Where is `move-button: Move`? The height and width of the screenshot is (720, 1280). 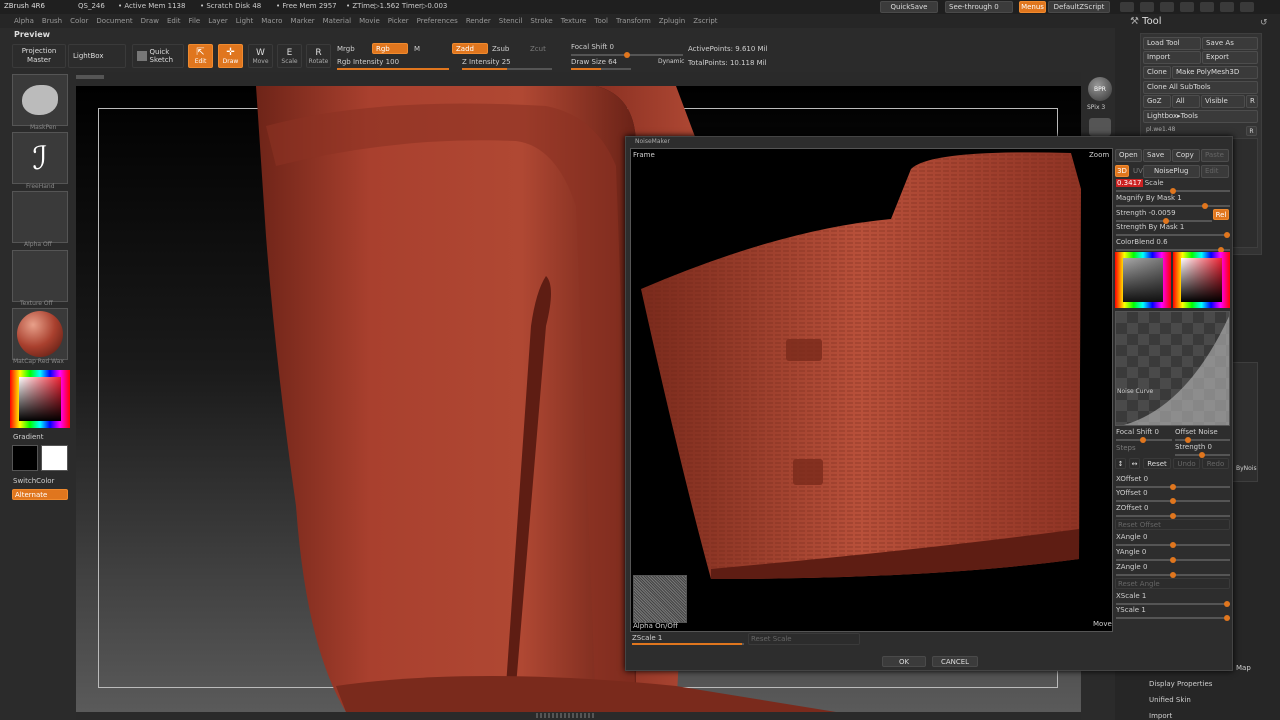
move-button: Move is located at coordinates (1102, 624).